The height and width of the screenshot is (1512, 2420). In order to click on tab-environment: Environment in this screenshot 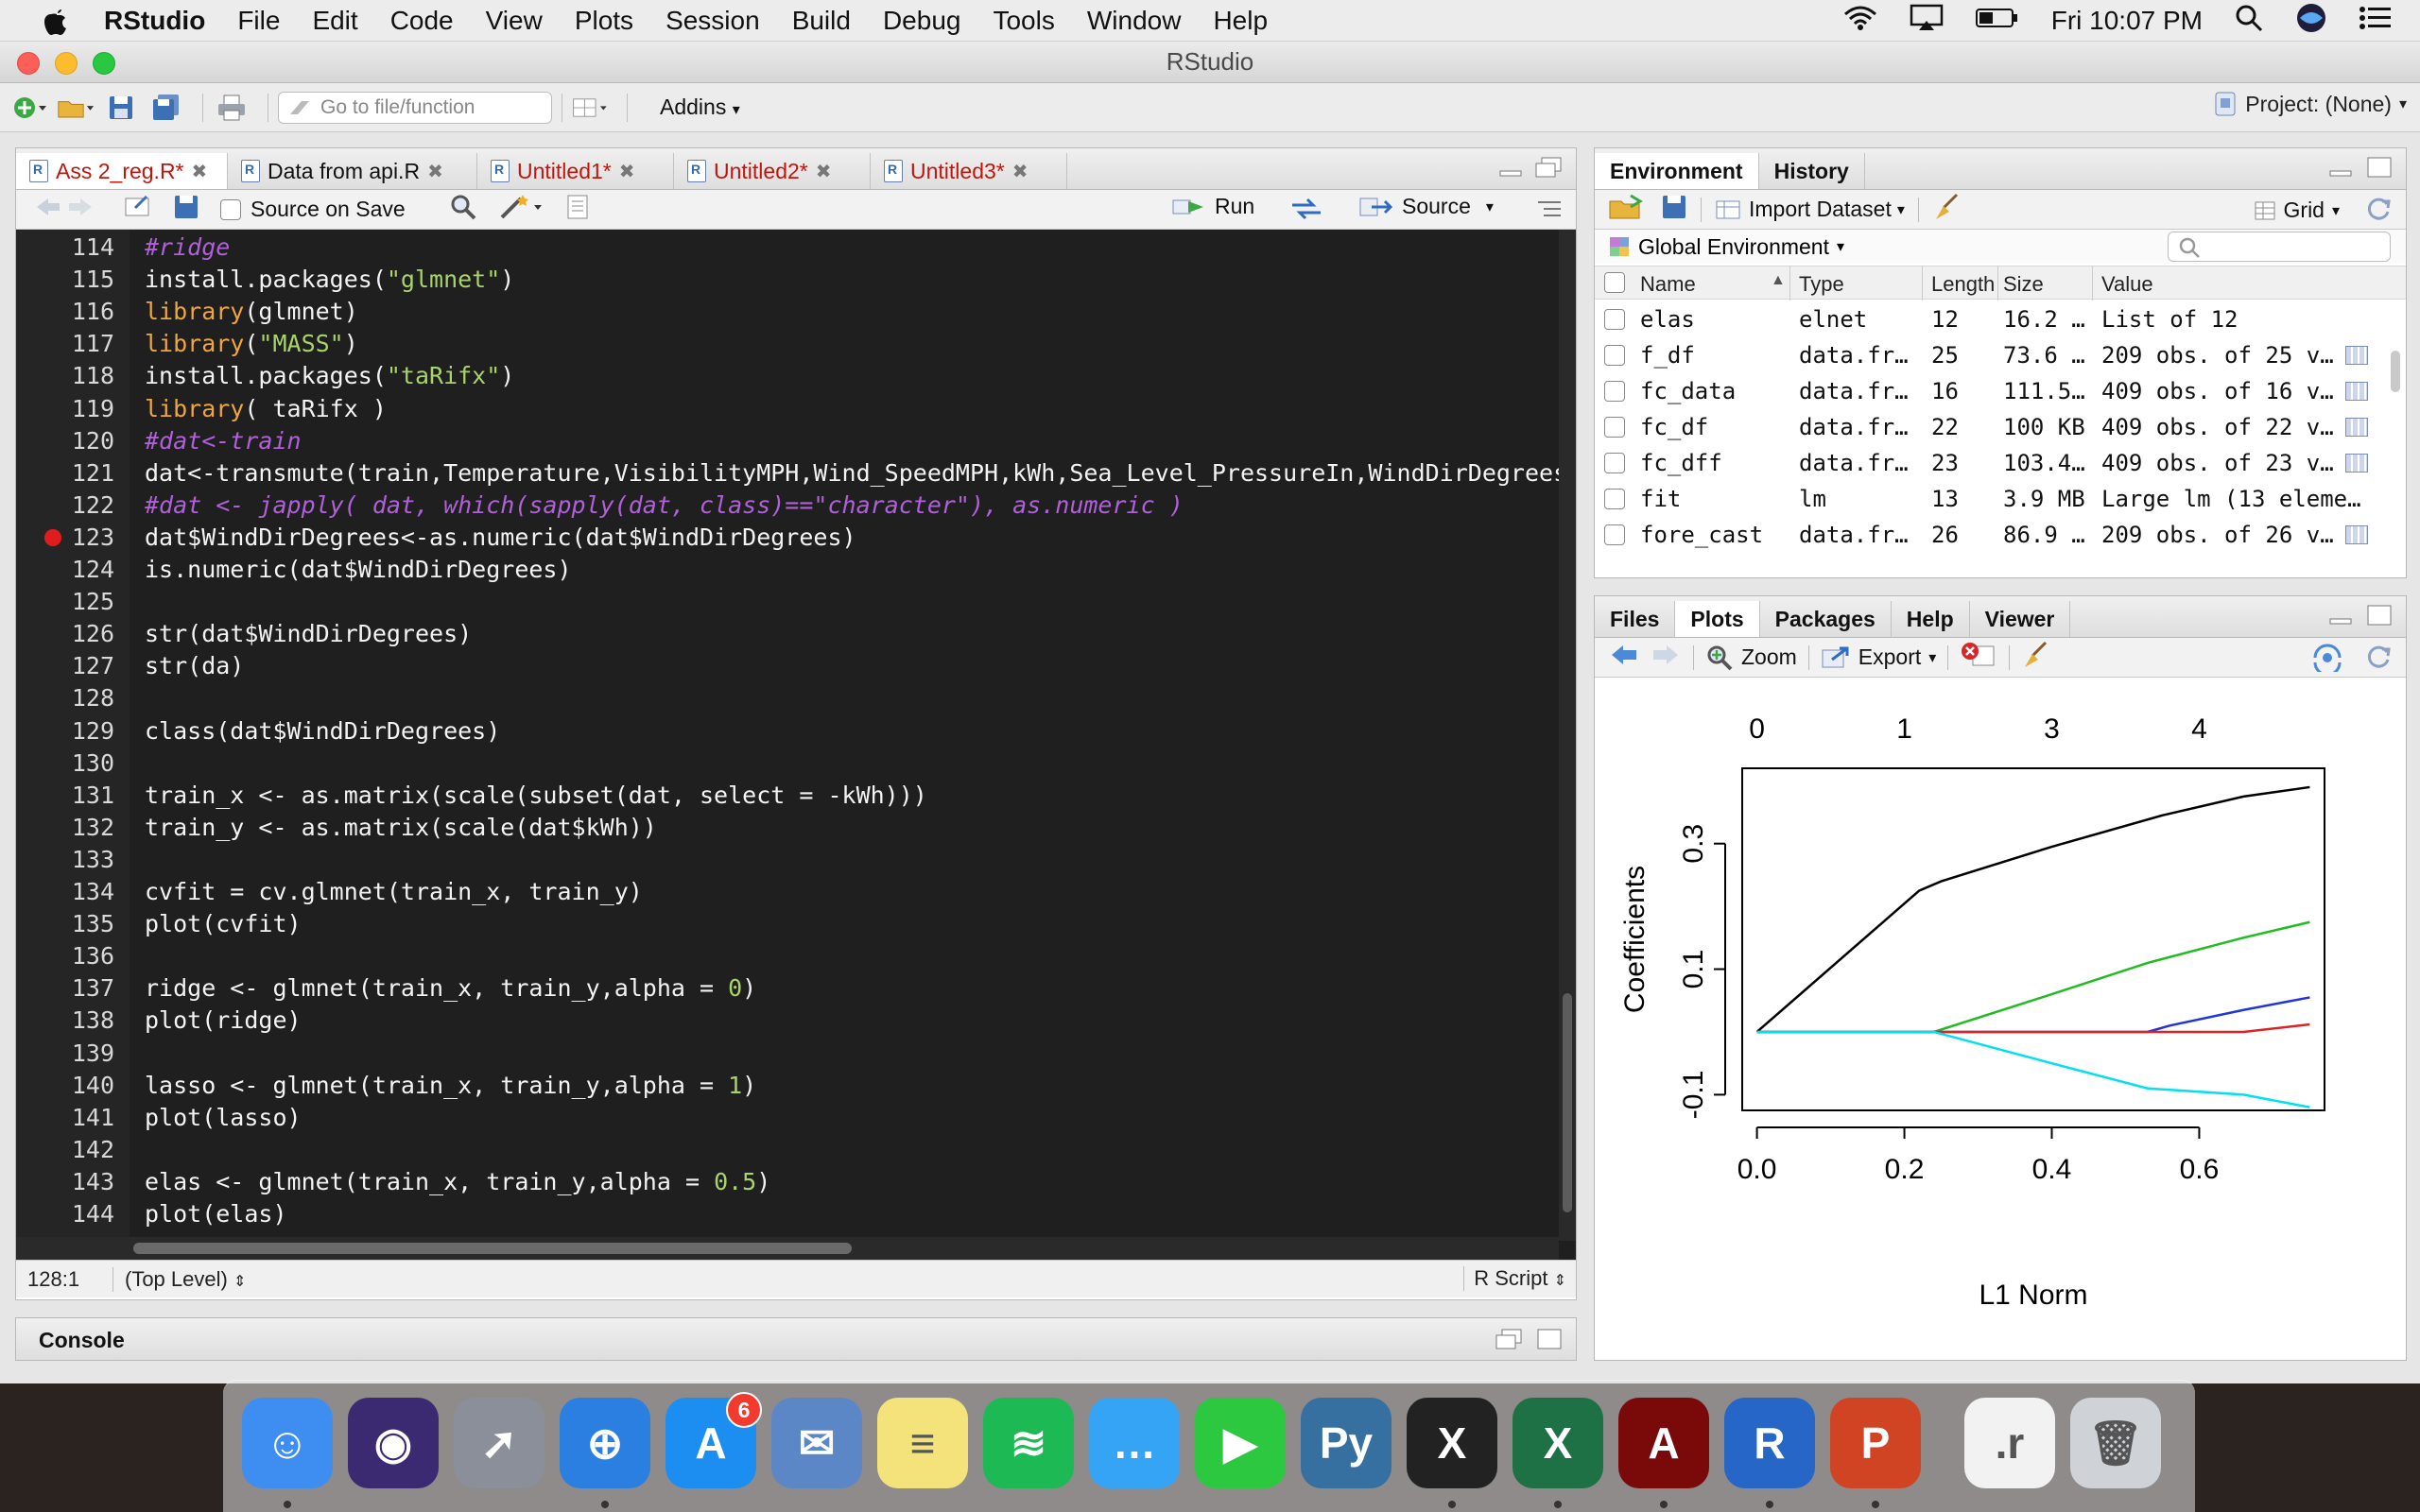, I will do `click(1677, 171)`.